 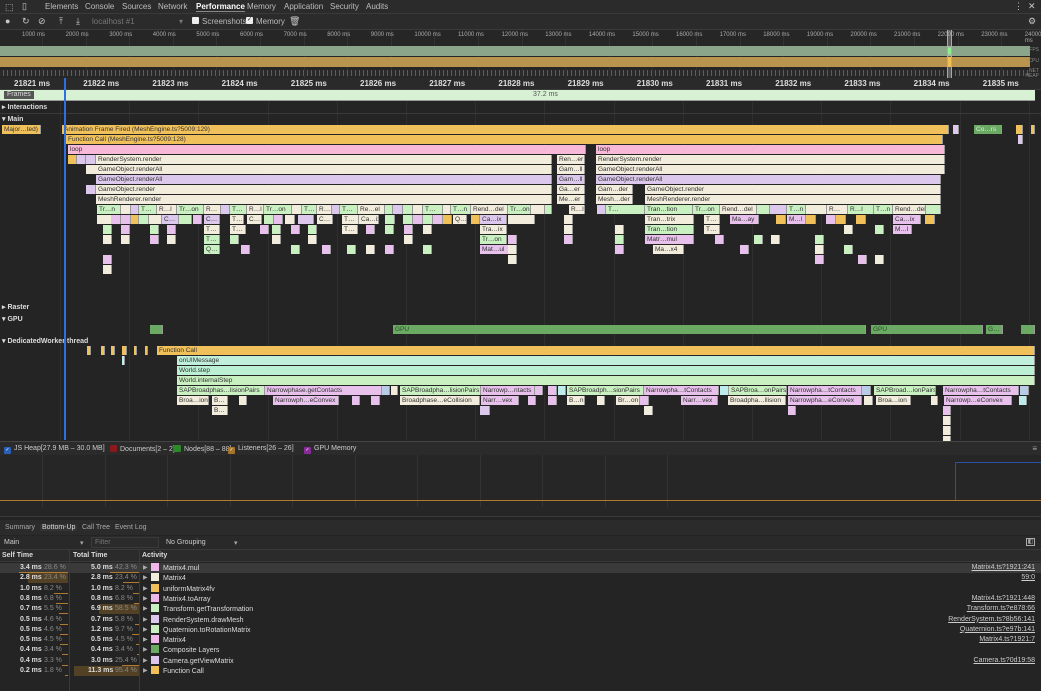 I want to click on memory-checkbox: ✓, so click(x=7, y=450).